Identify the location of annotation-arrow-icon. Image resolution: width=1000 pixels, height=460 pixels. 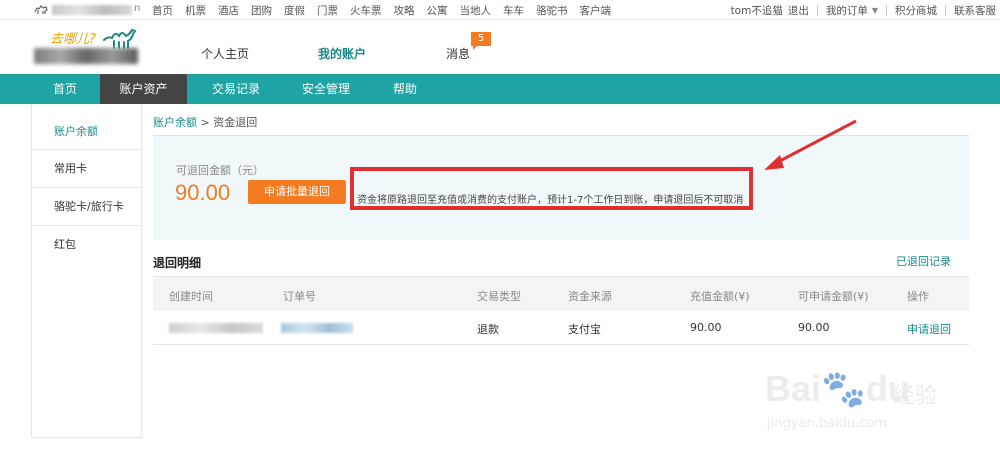
(810, 144).